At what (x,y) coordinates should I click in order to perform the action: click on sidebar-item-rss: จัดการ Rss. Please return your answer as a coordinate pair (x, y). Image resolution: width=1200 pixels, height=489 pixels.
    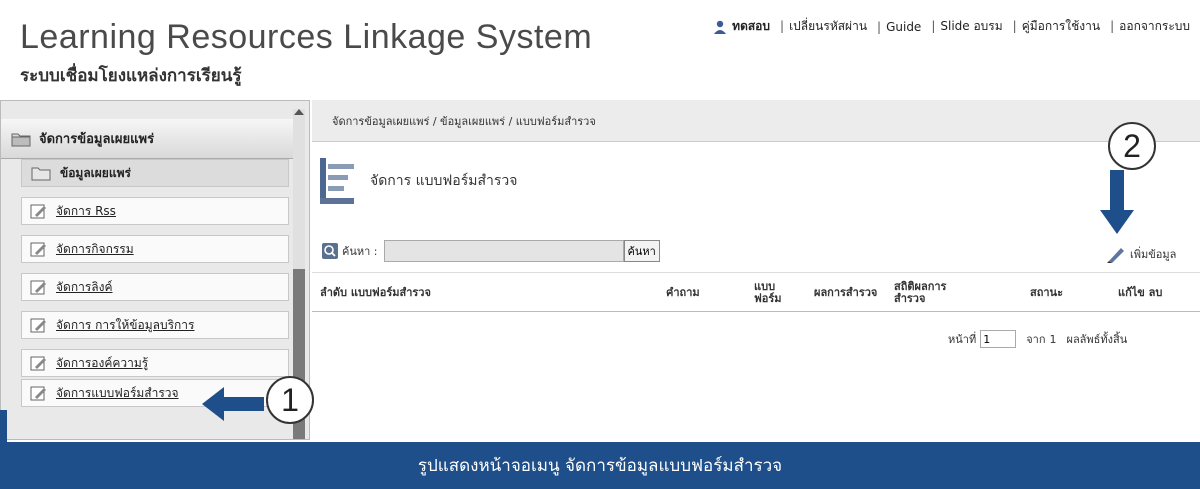
    Looking at the image, I should click on (155, 211).